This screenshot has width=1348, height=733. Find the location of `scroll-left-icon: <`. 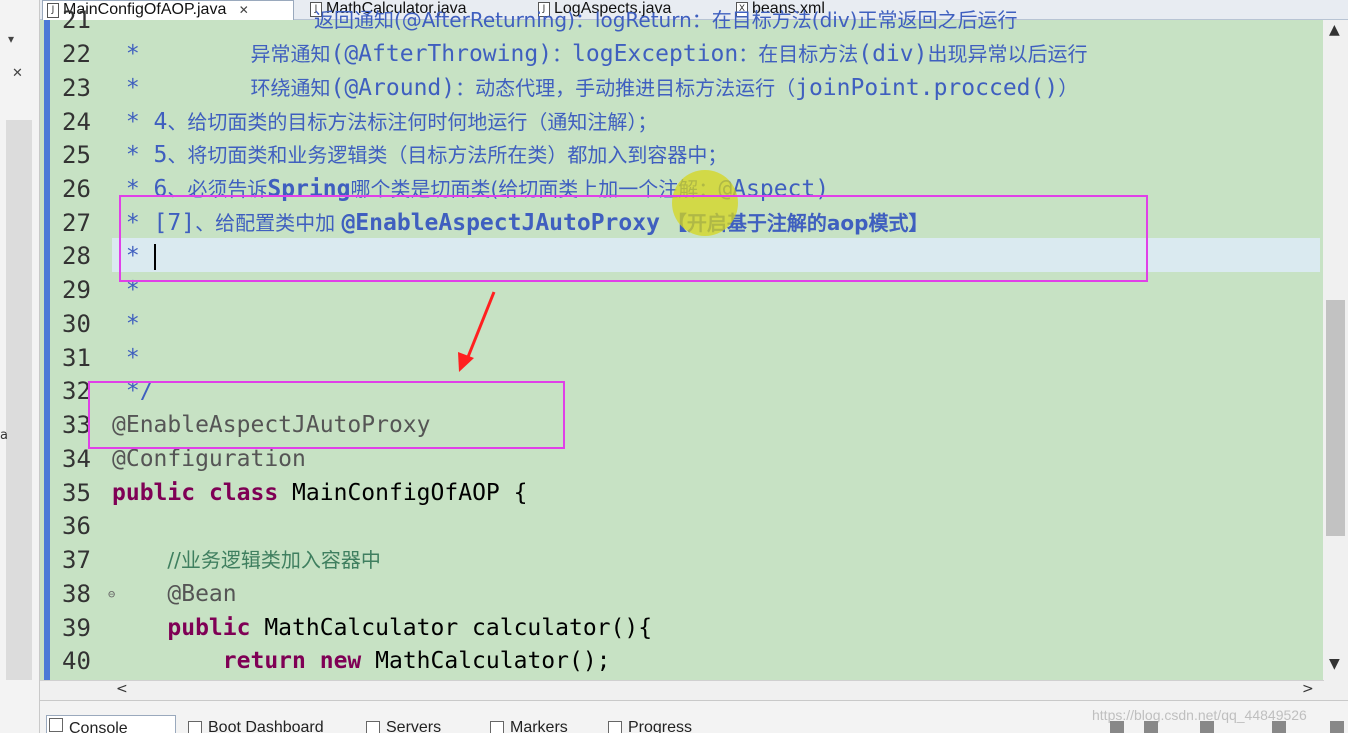

scroll-left-icon: < is located at coordinates (122, 689).